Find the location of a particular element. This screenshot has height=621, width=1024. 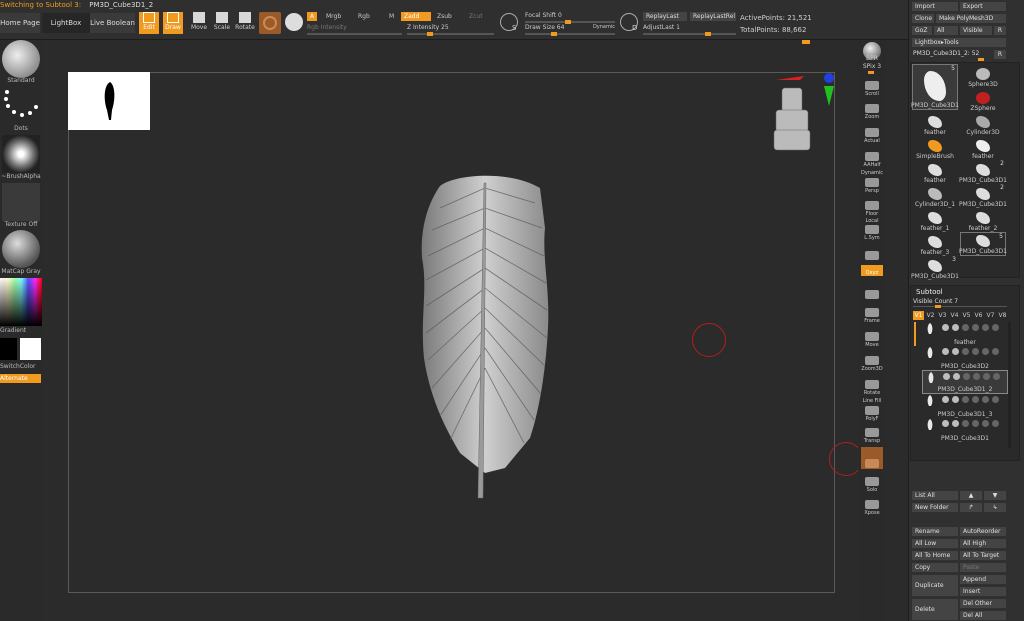

make-polymesh-button: Make PolyMesh3D is located at coordinates (971, 18).